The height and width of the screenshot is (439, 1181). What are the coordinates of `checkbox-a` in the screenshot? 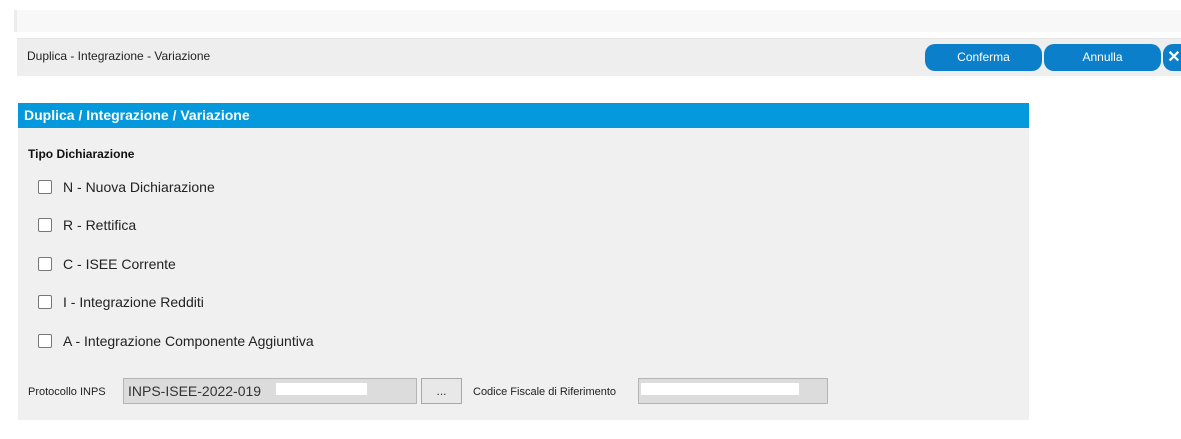 It's located at (45, 341).